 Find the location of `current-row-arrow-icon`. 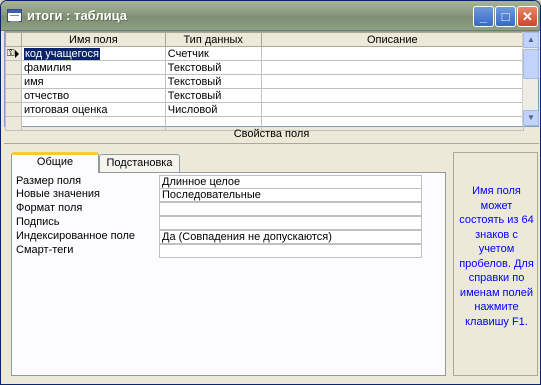

current-row-arrow-icon is located at coordinates (16, 54).